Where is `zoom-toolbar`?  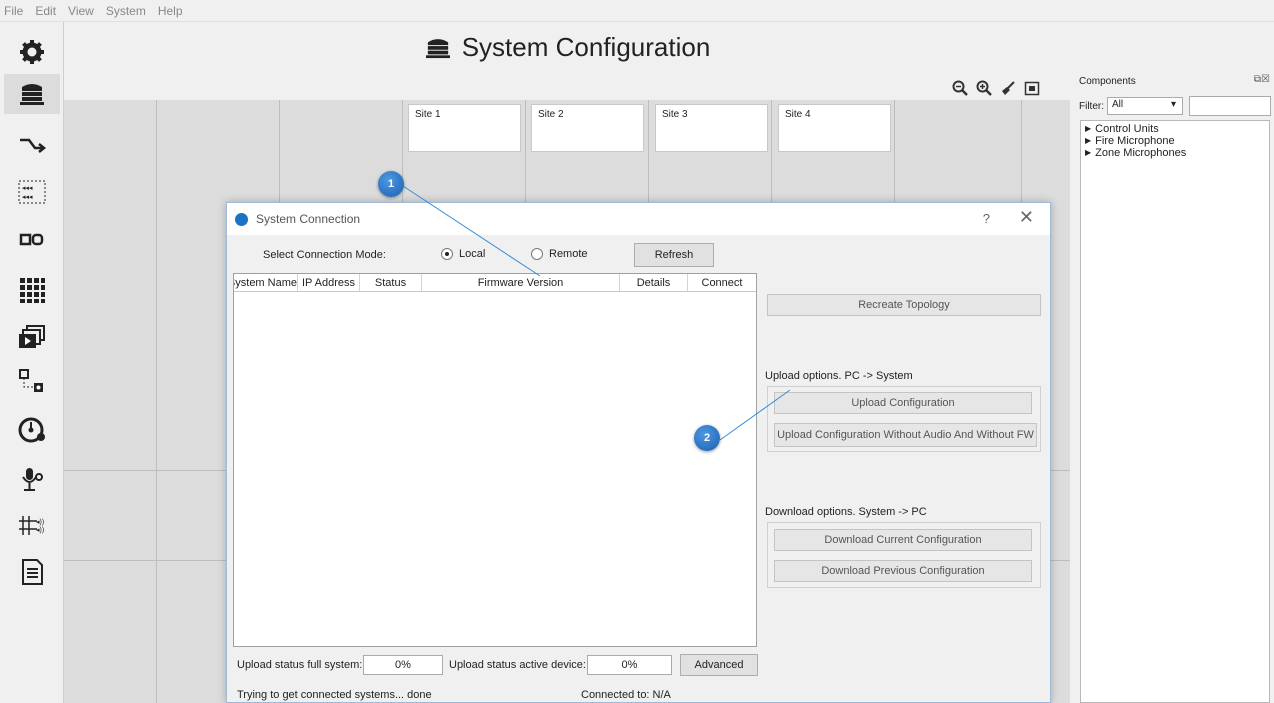
zoom-toolbar is located at coordinates (996, 90).